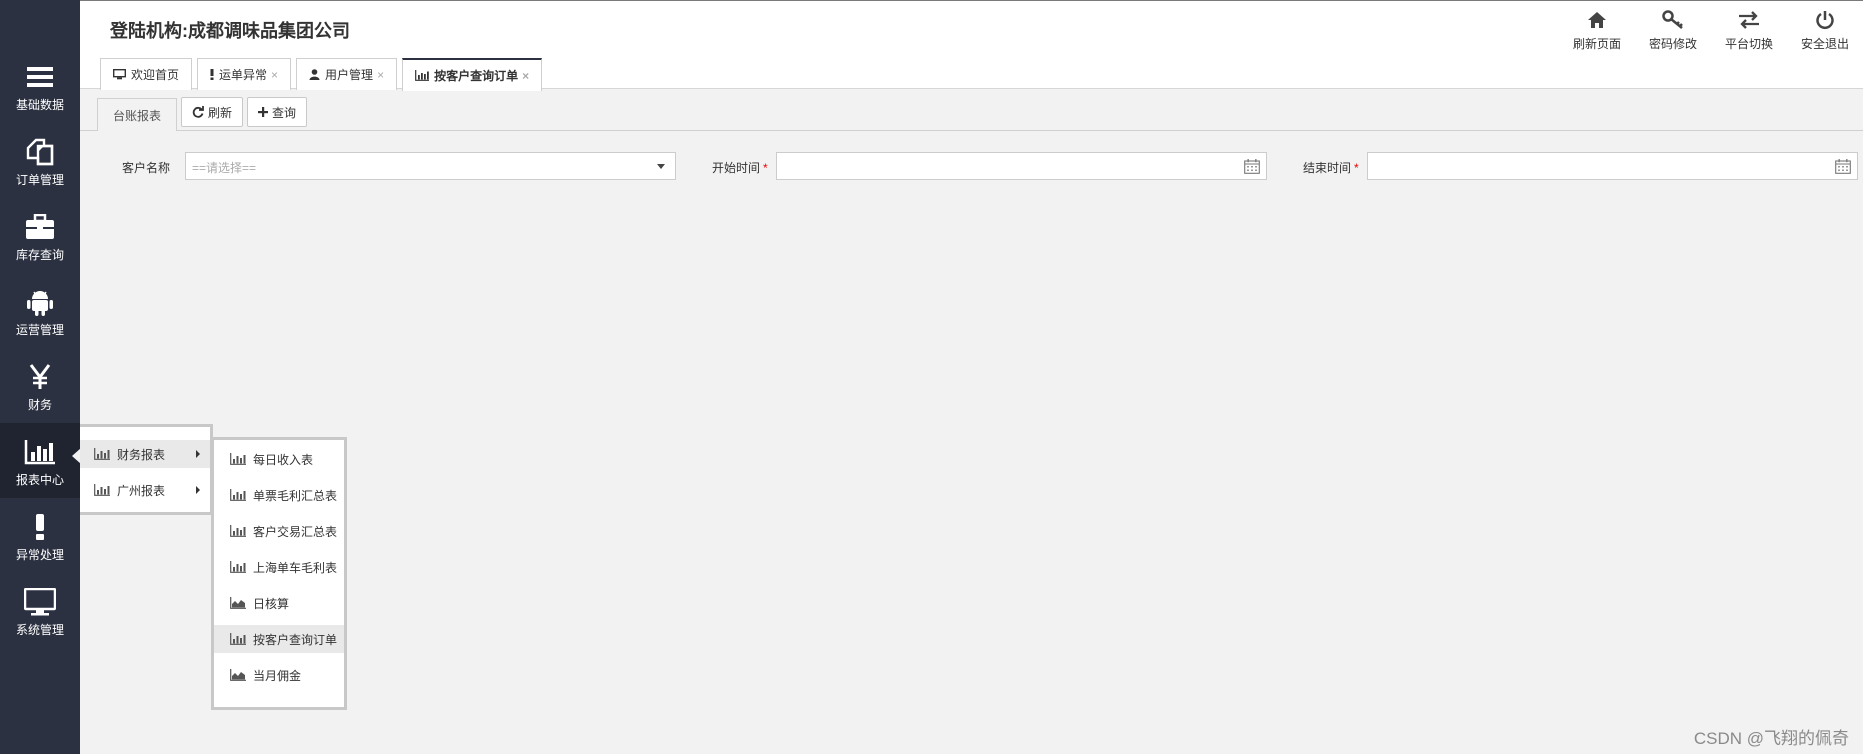 The height and width of the screenshot is (754, 1863). I want to click on tab-ledger-report: 台账报表, so click(137, 114).